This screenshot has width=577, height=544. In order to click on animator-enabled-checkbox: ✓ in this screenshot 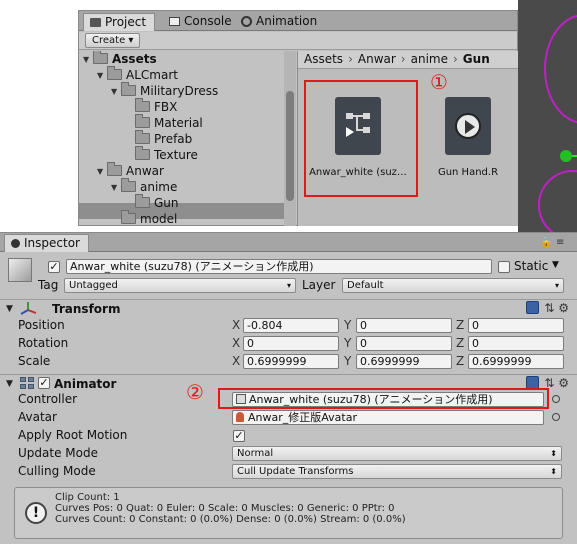, I will do `click(44, 383)`.